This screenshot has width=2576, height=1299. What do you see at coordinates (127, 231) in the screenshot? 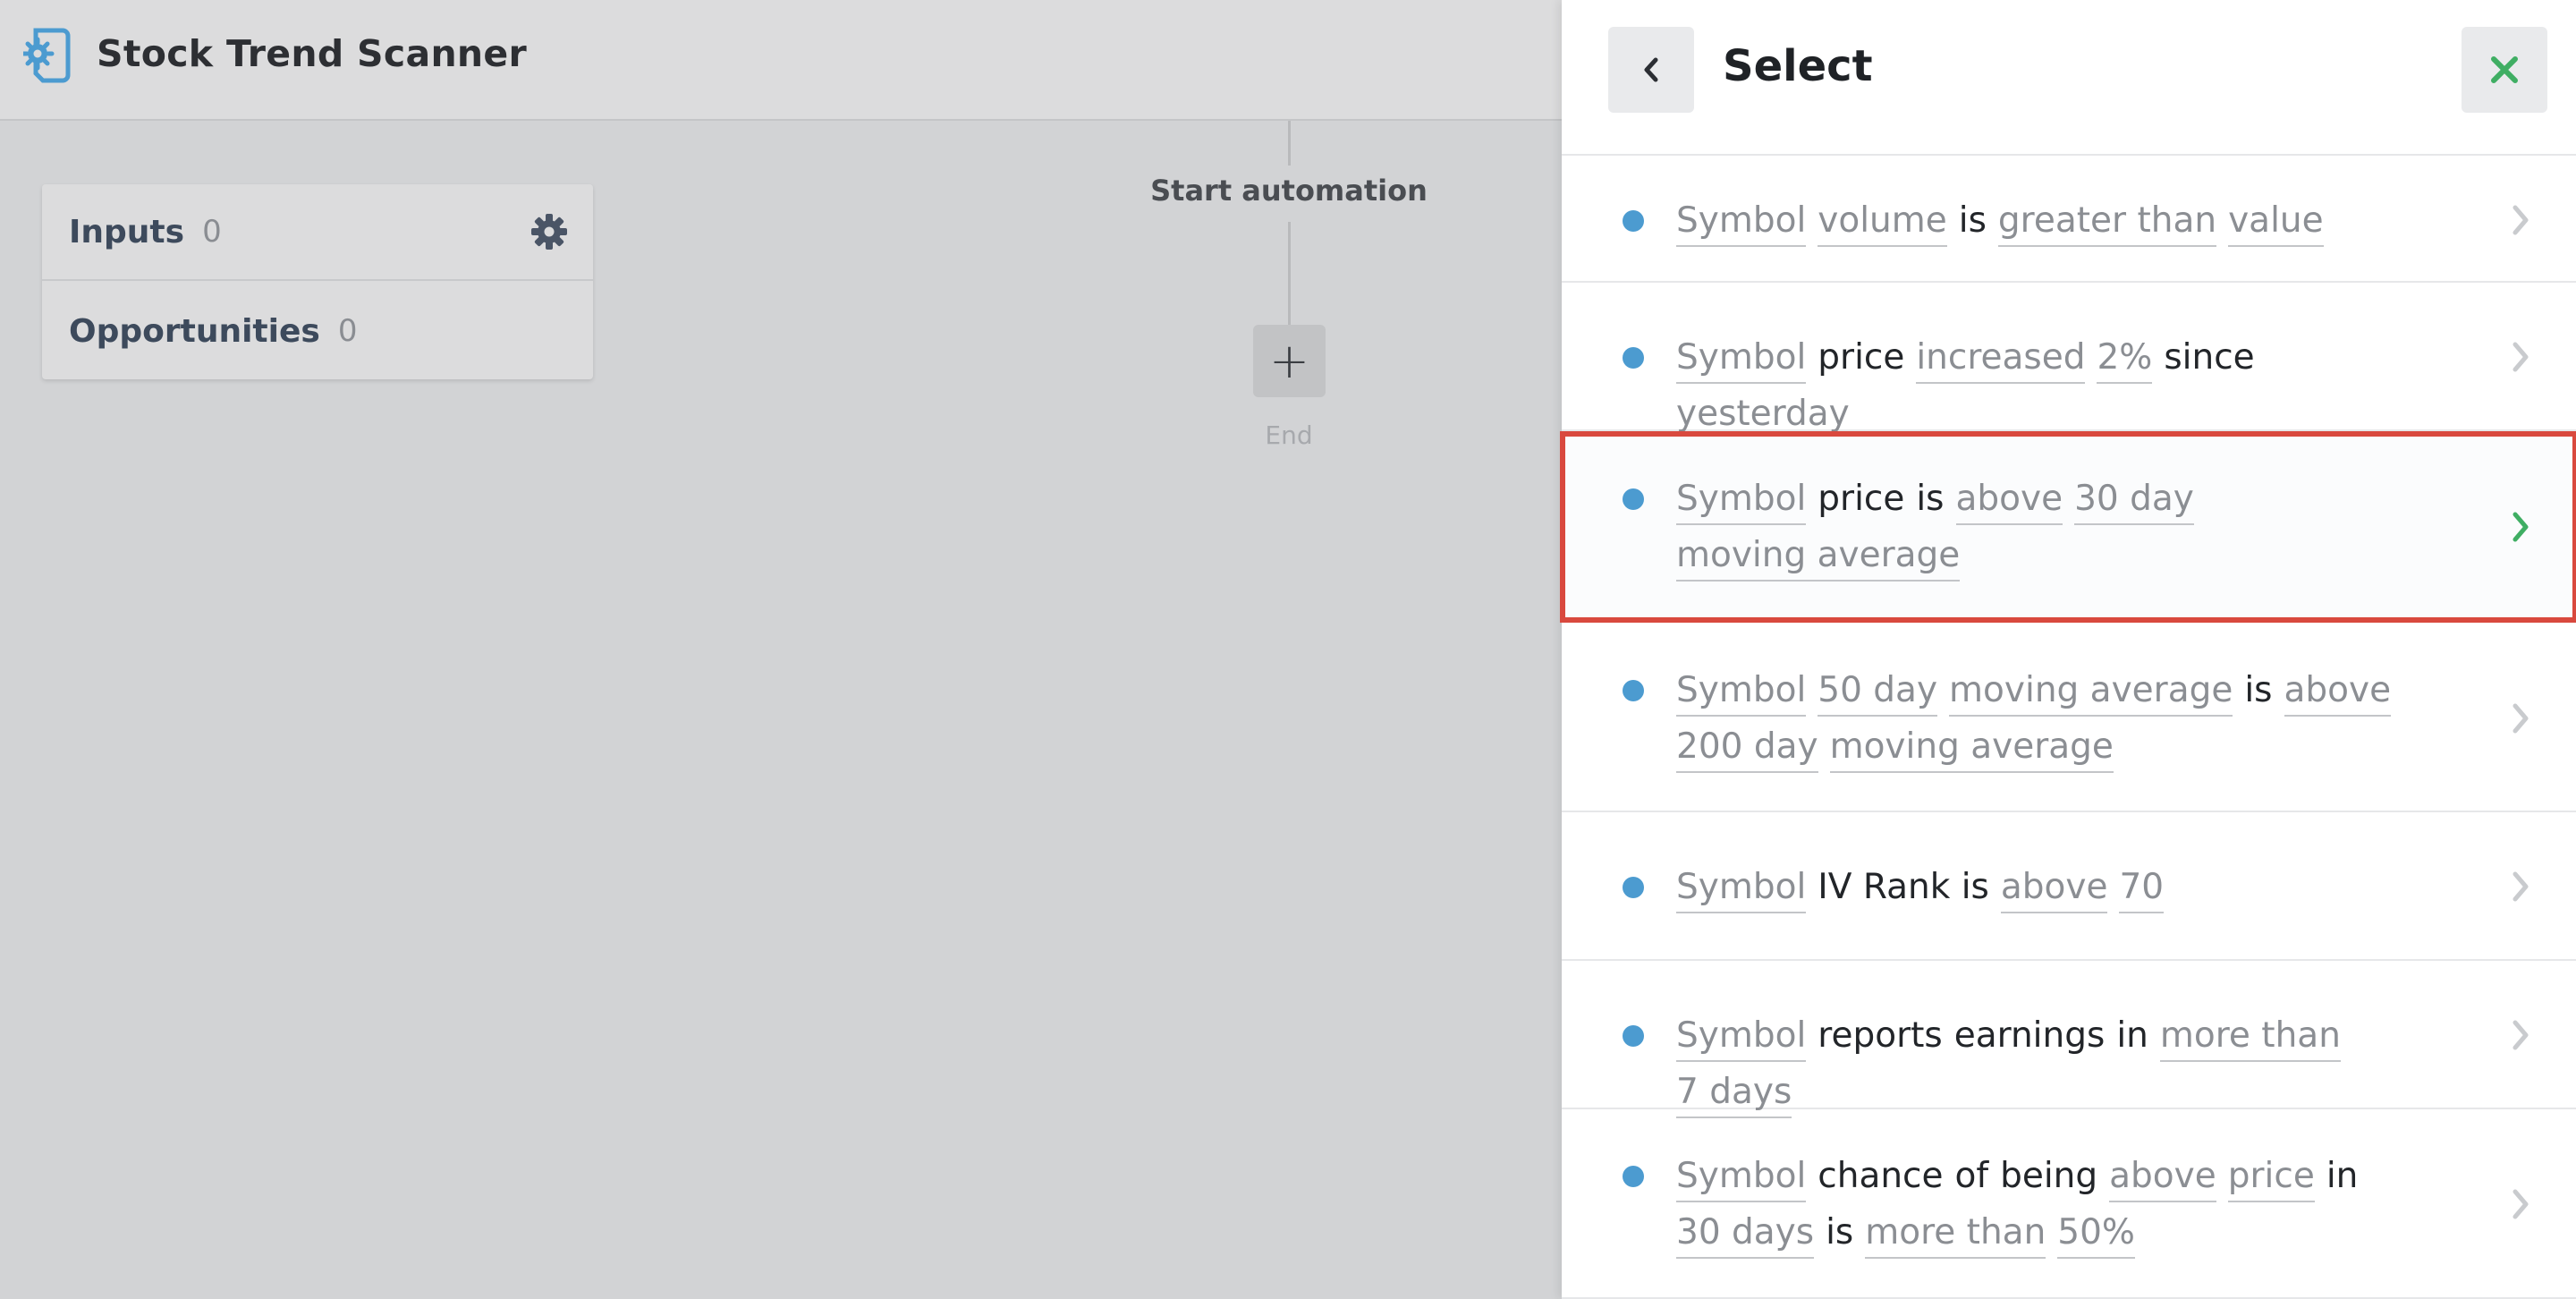
I see `inputs-label: Inputs` at bounding box center [127, 231].